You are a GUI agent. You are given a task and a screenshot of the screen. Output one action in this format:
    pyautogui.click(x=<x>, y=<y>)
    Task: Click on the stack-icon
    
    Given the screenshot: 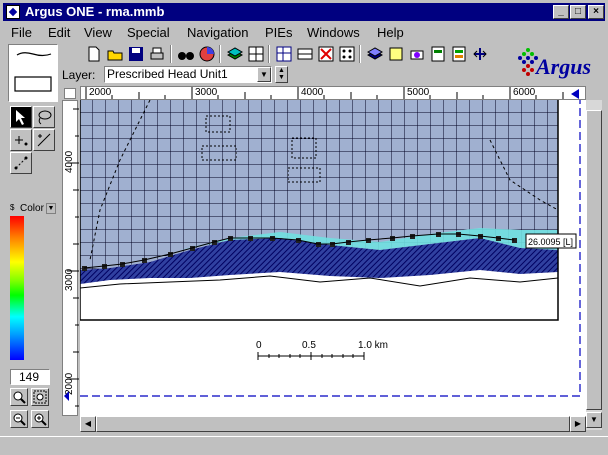 What is the action you would take?
    pyautogui.click(x=375, y=54)
    